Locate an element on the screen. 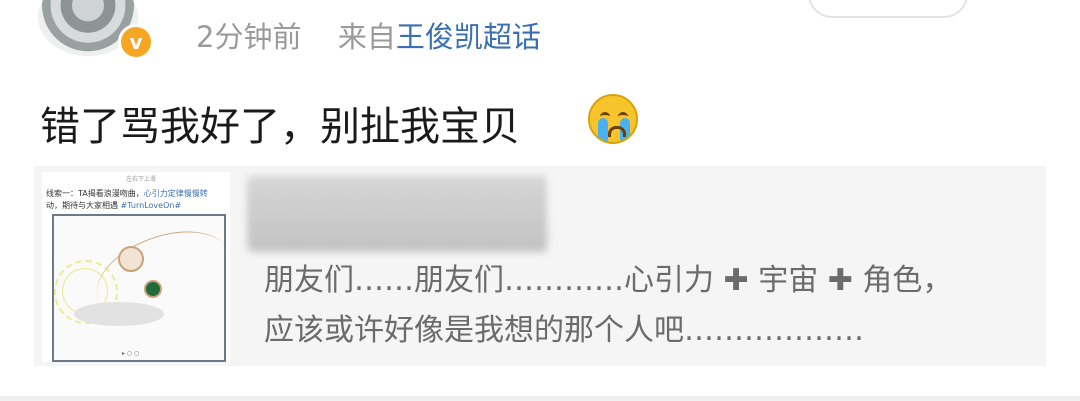  divider is located at coordinates (540, 398).